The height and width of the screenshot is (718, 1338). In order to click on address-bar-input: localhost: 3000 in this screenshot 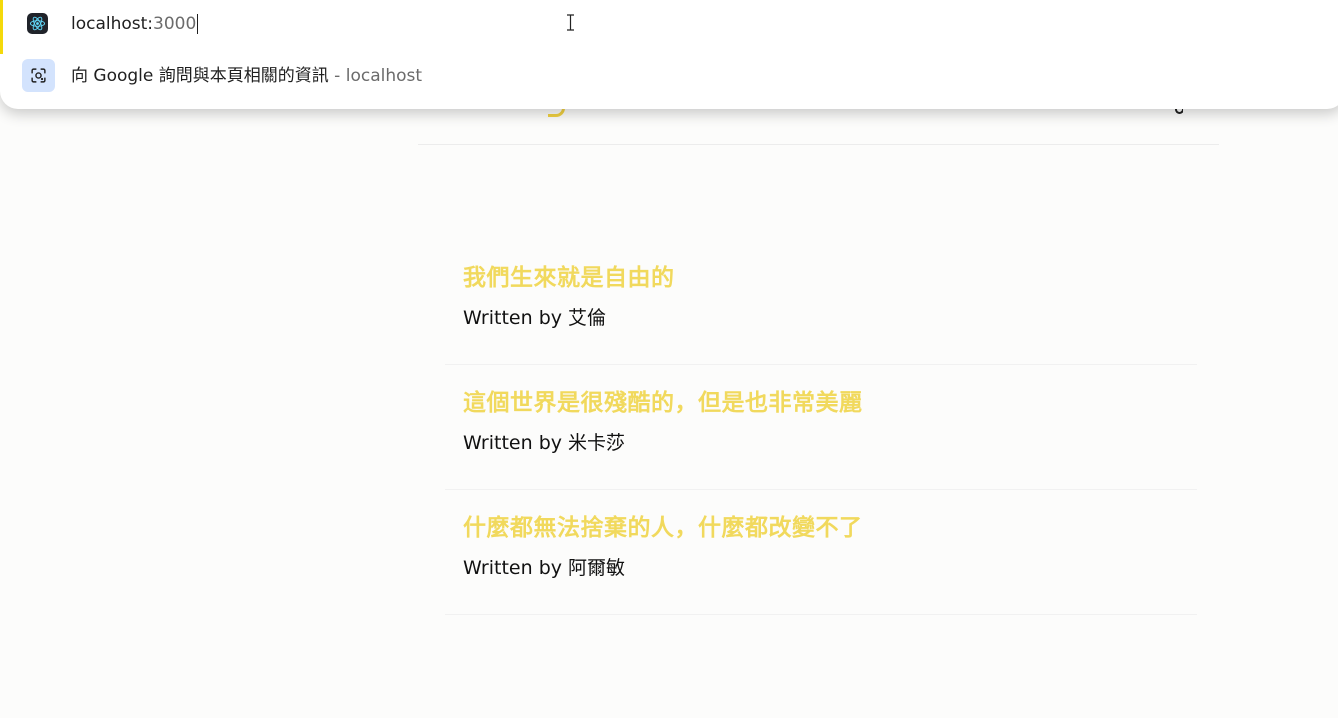, I will do `click(521, 24)`.